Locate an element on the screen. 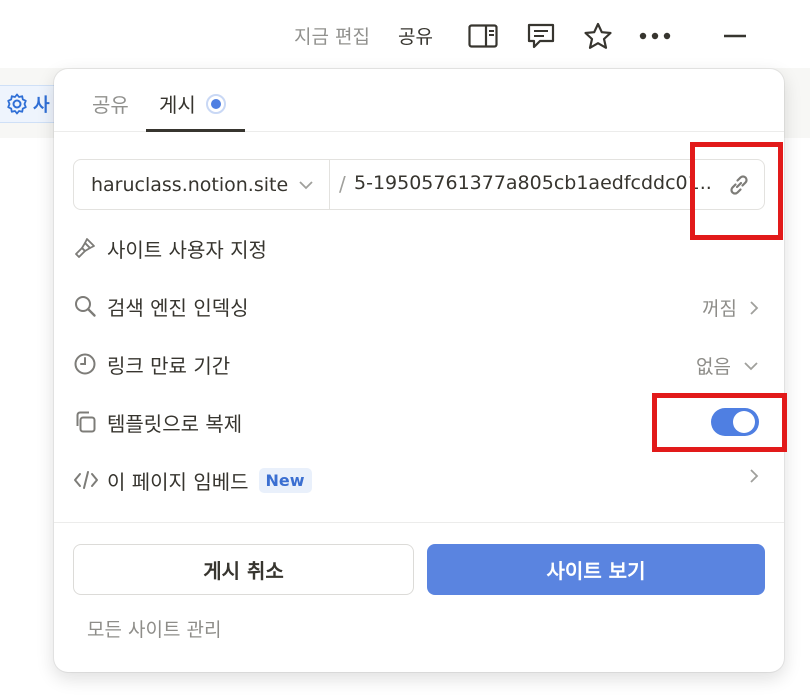 Image resolution: width=810 pixels, height=698 pixels. row-label: 링크 만료 기간 is located at coordinates (169, 365).